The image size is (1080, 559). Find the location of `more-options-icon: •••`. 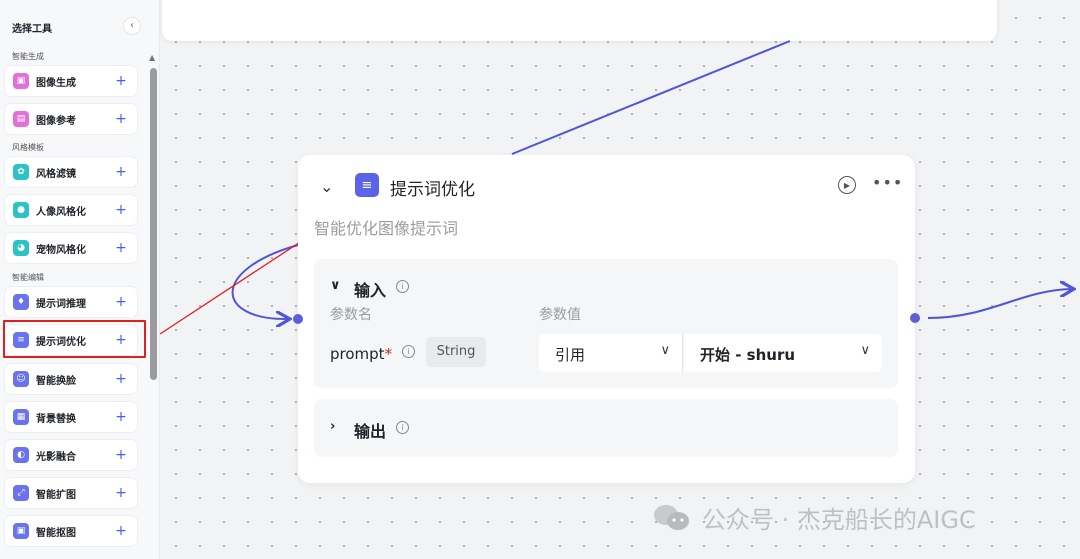

more-options-icon: ••• is located at coordinates (887, 182).